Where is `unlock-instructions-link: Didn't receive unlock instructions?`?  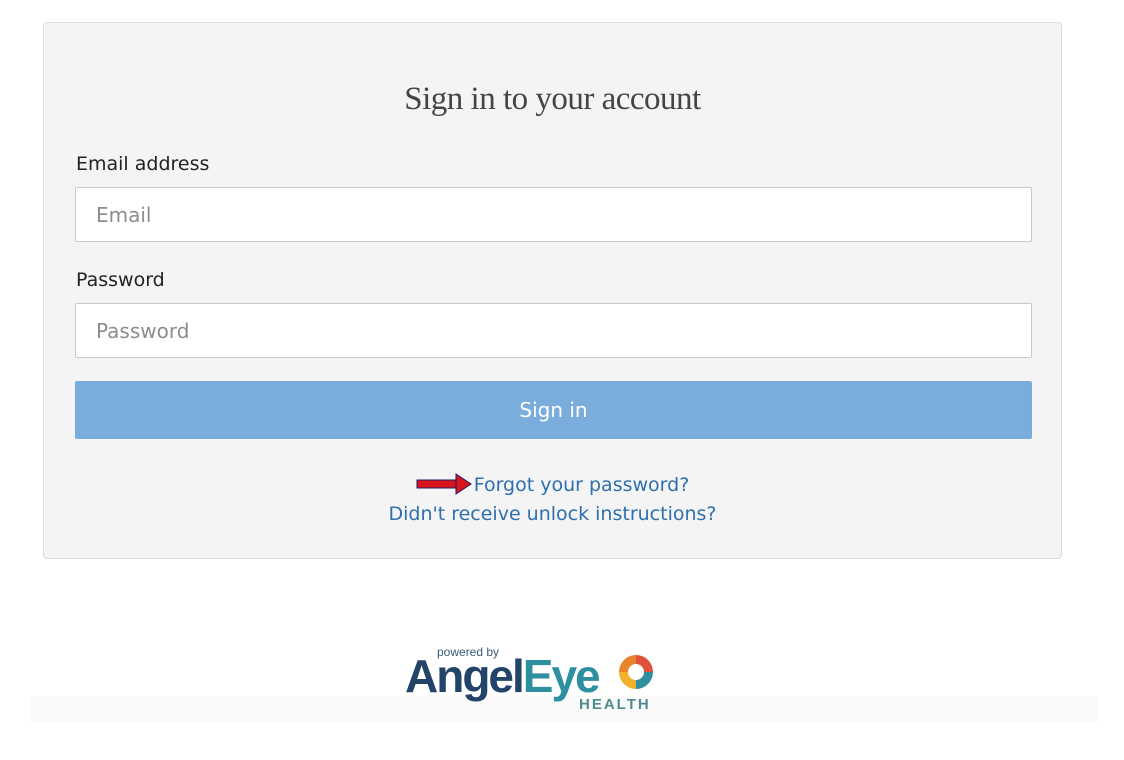 unlock-instructions-link: Didn't receive unlock instructions? is located at coordinates (552, 514).